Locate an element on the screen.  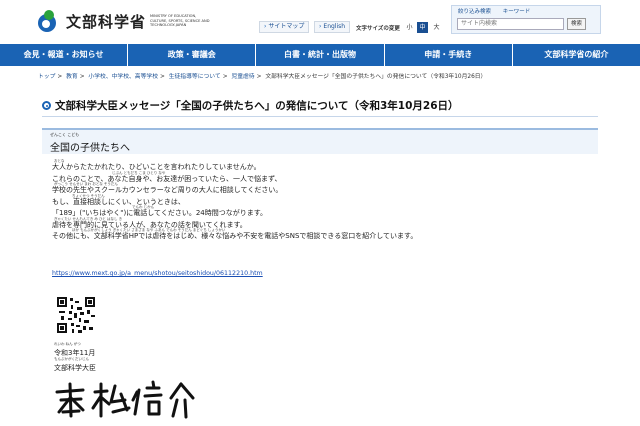
nav-item-policy: 政策・審議会 is located at coordinates (192, 55).